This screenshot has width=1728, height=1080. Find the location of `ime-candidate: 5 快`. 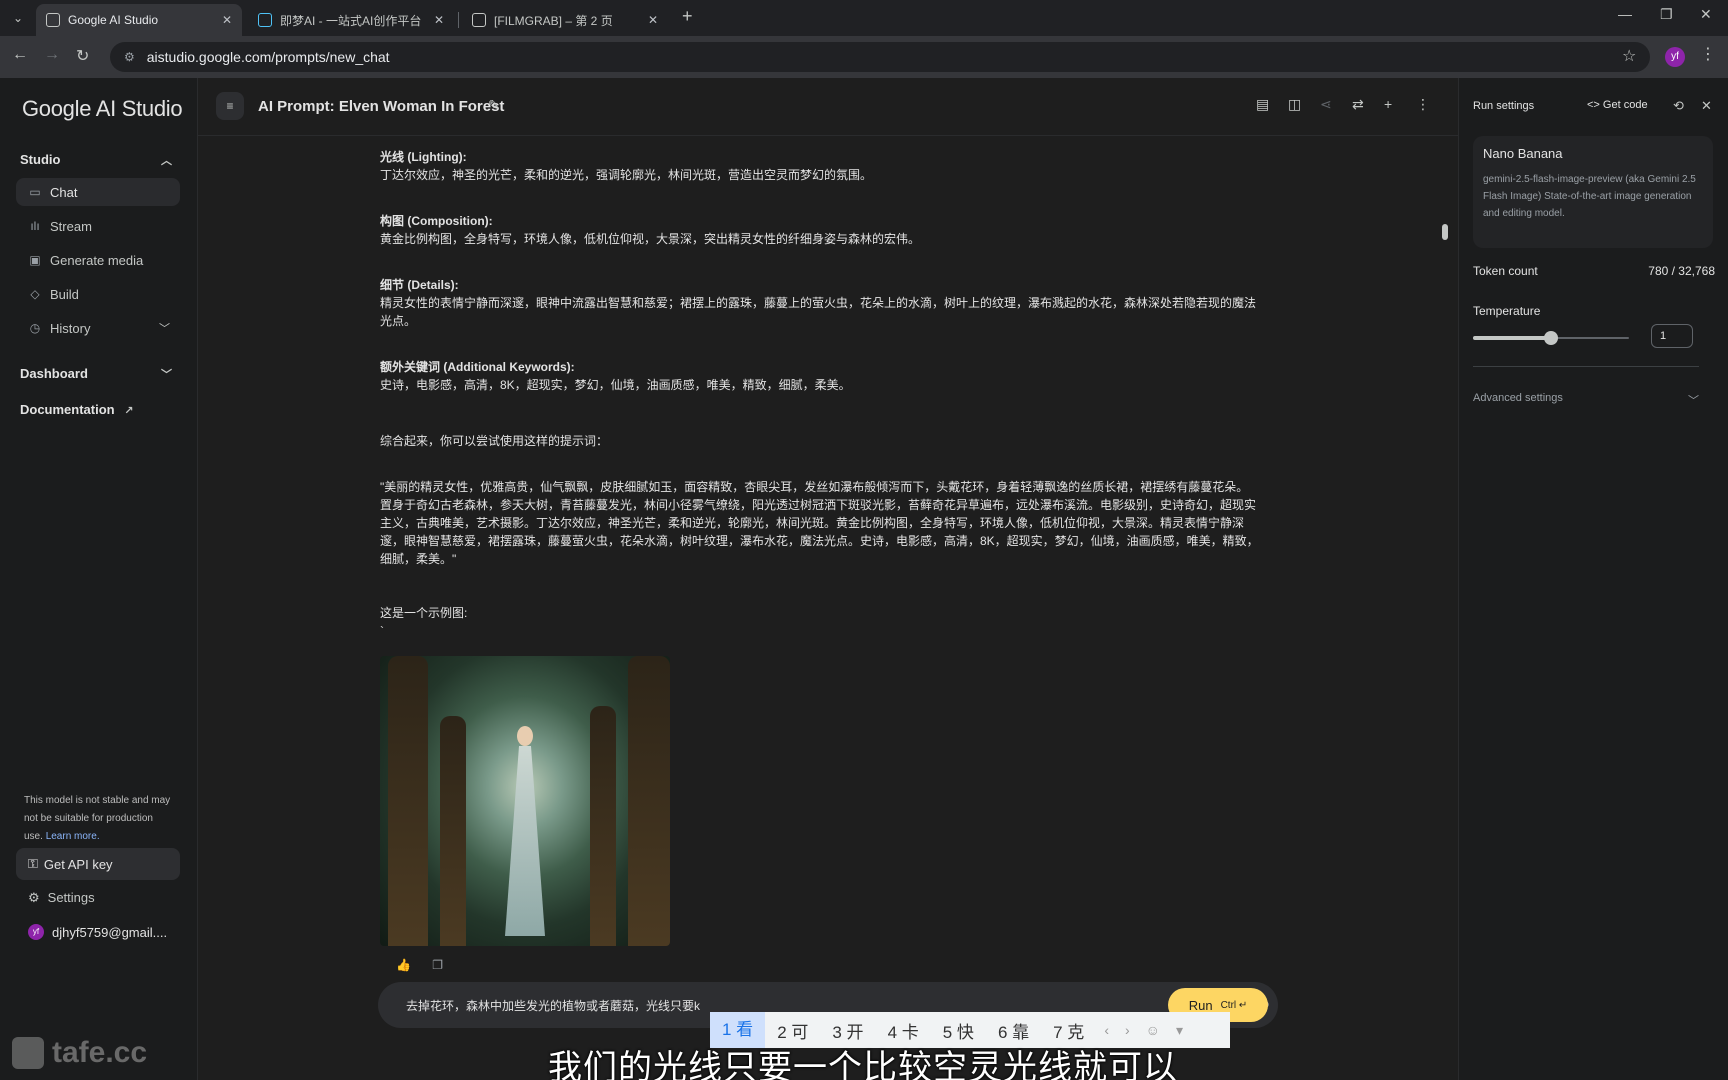

ime-candidate: 5 快 is located at coordinates (958, 1030).